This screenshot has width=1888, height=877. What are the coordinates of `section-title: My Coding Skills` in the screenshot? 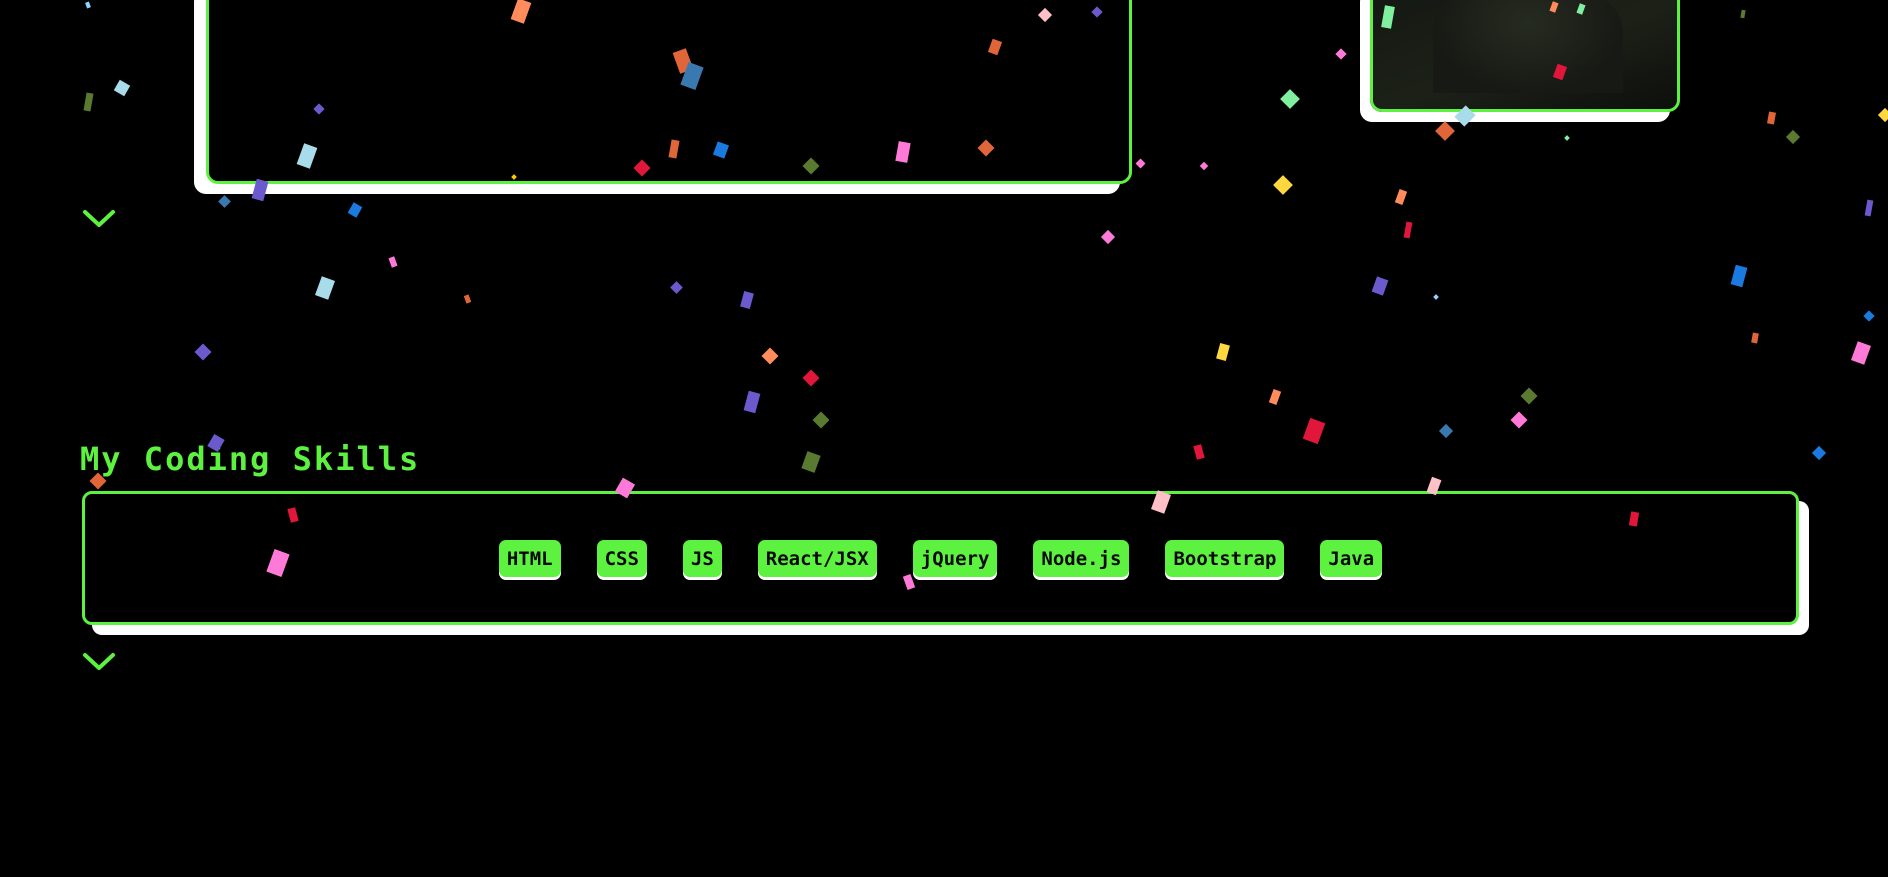 It's located at (250, 459).